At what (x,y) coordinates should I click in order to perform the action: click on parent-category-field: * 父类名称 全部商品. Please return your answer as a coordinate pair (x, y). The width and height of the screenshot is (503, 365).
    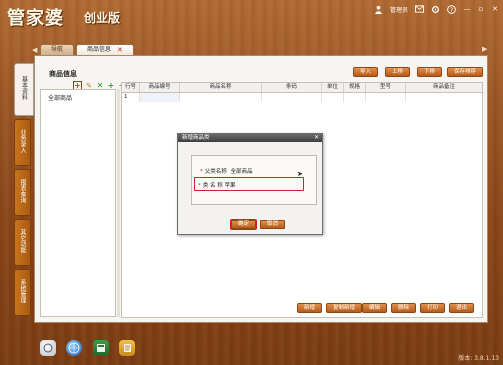
    Looking at the image, I should click on (226, 171).